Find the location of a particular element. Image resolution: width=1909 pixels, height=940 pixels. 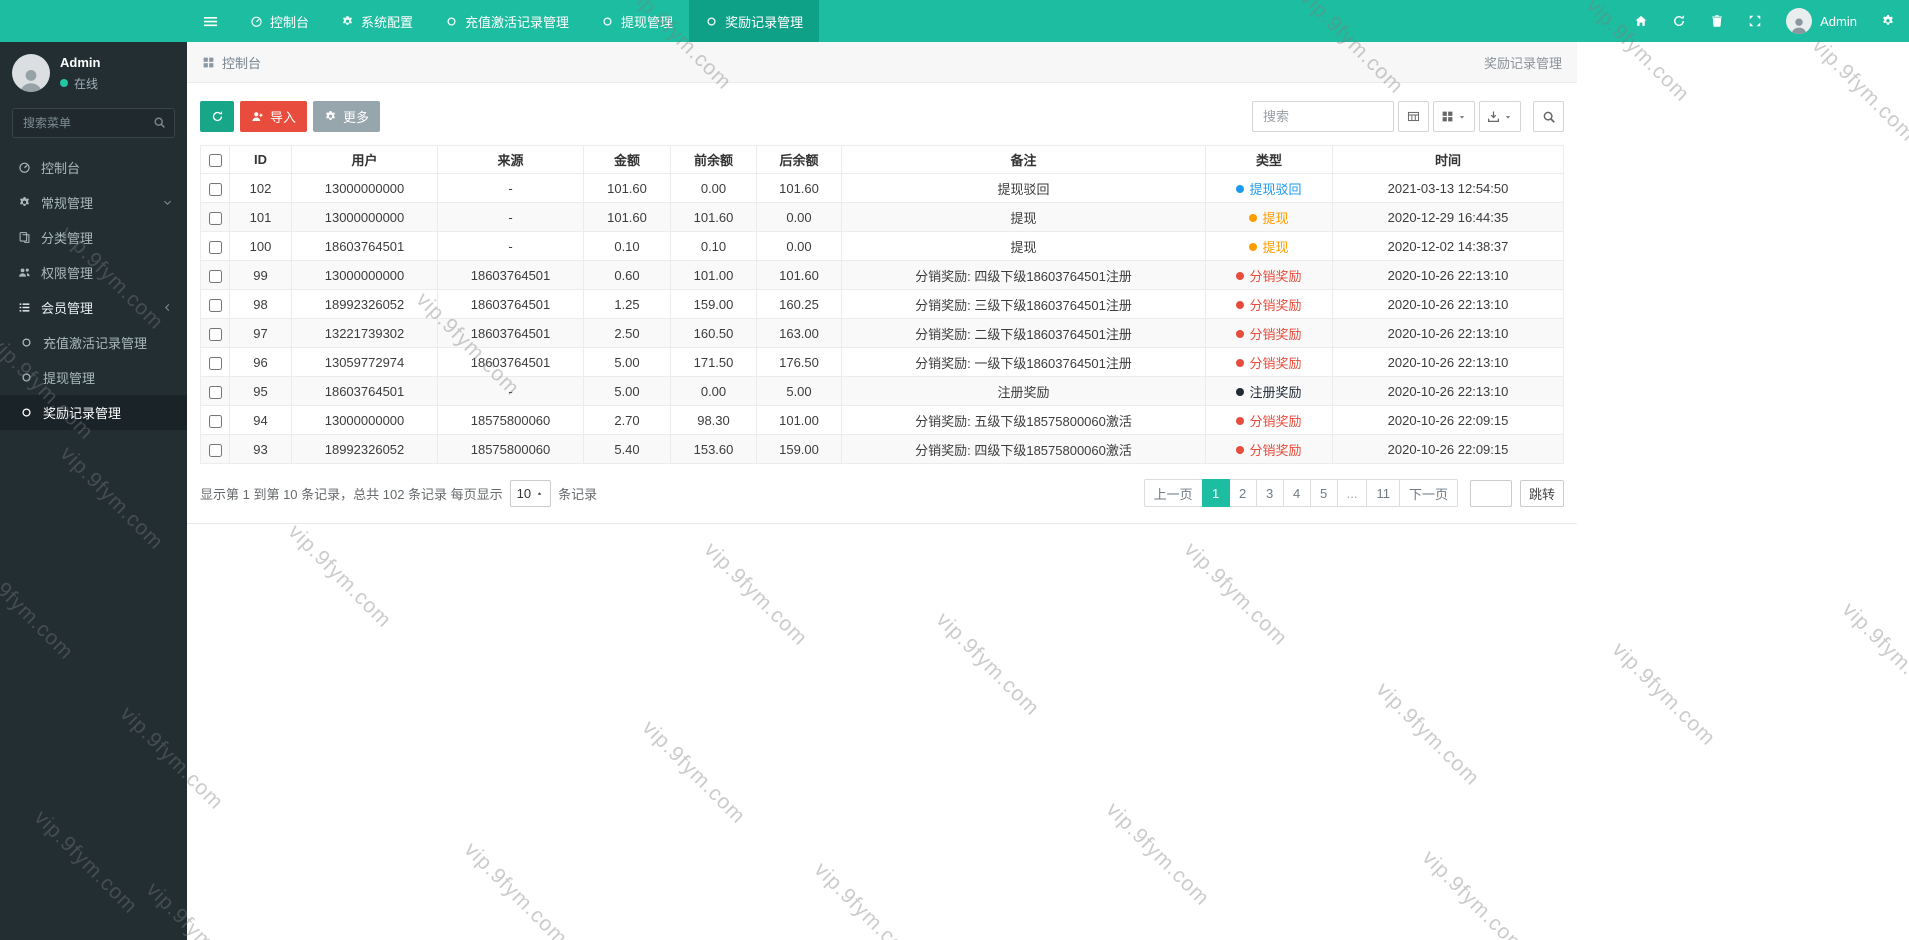

sidebar-item-1: 常规管理 is located at coordinates (93, 202).